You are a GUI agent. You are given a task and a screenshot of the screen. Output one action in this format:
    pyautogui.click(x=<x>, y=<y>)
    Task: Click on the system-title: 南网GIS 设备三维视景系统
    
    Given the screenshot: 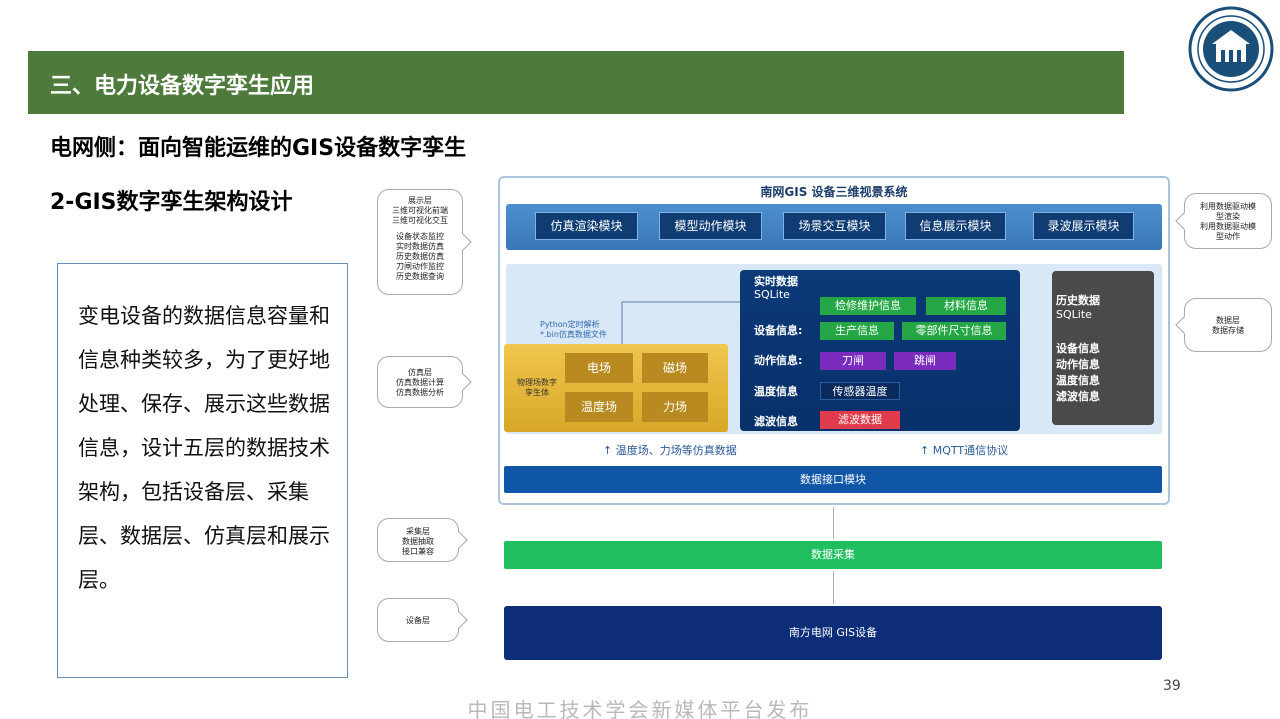 What is the action you would take?
    pyautogui.click(x=834, y=192)
    